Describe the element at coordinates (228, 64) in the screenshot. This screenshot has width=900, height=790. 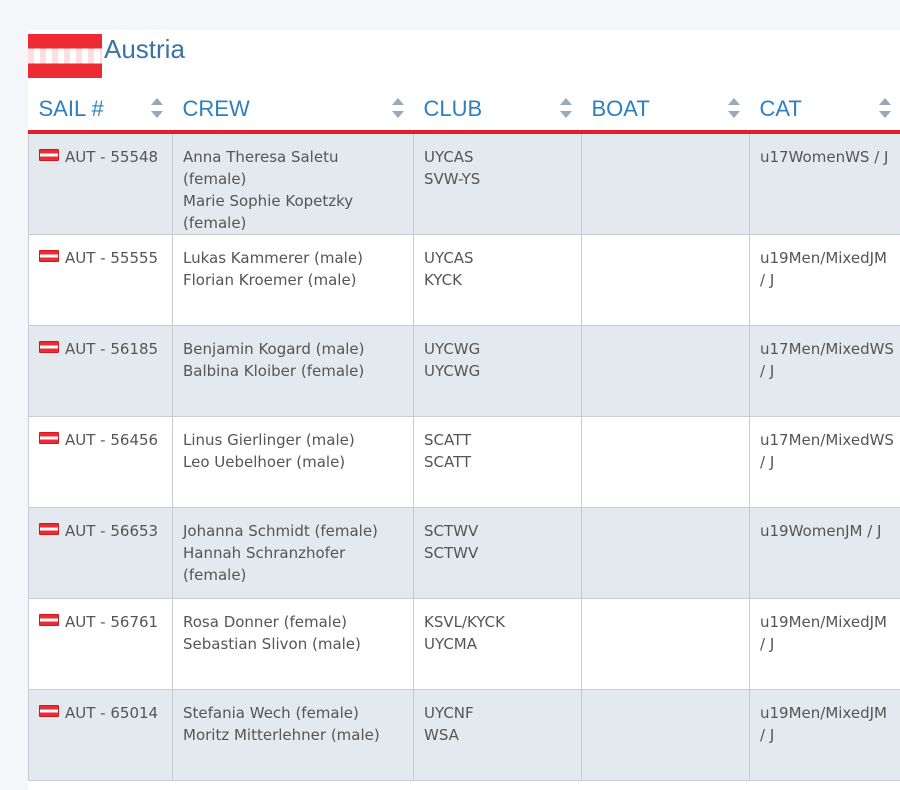
I see `country-heading: Austria` at that location.